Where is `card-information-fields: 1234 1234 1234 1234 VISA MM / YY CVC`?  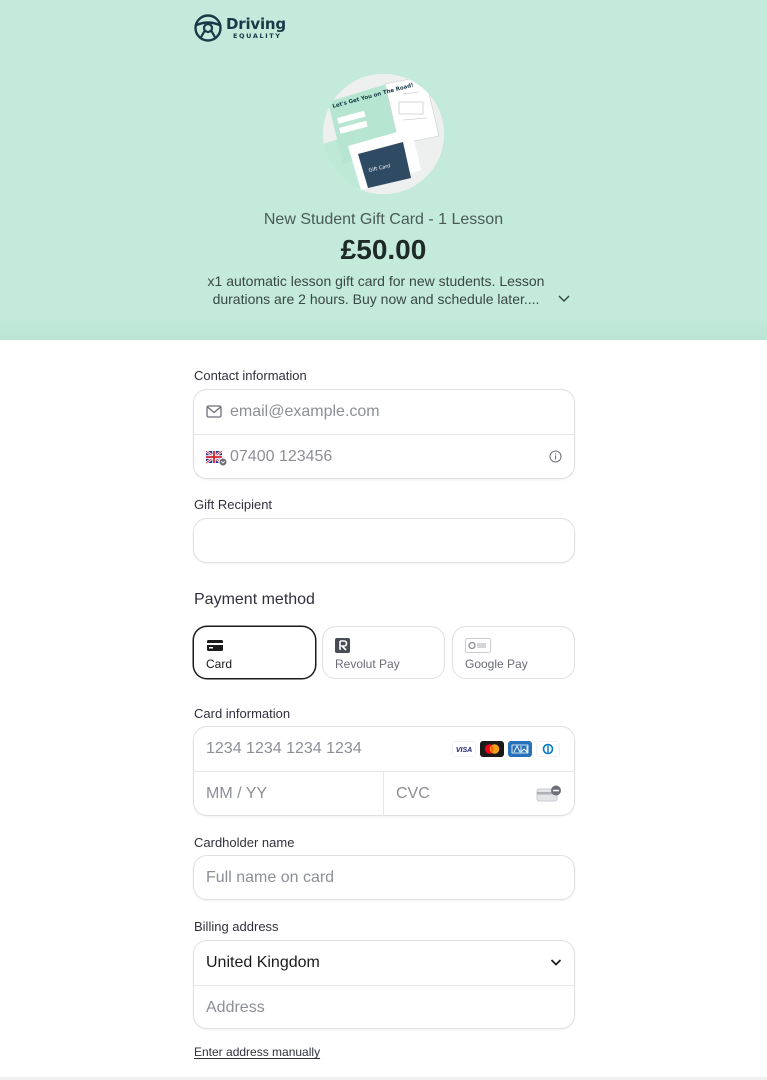 card-information-fields: 1234 1234 1234 1234 VISA MM / YY CVC is located at coordinates (384, 771).